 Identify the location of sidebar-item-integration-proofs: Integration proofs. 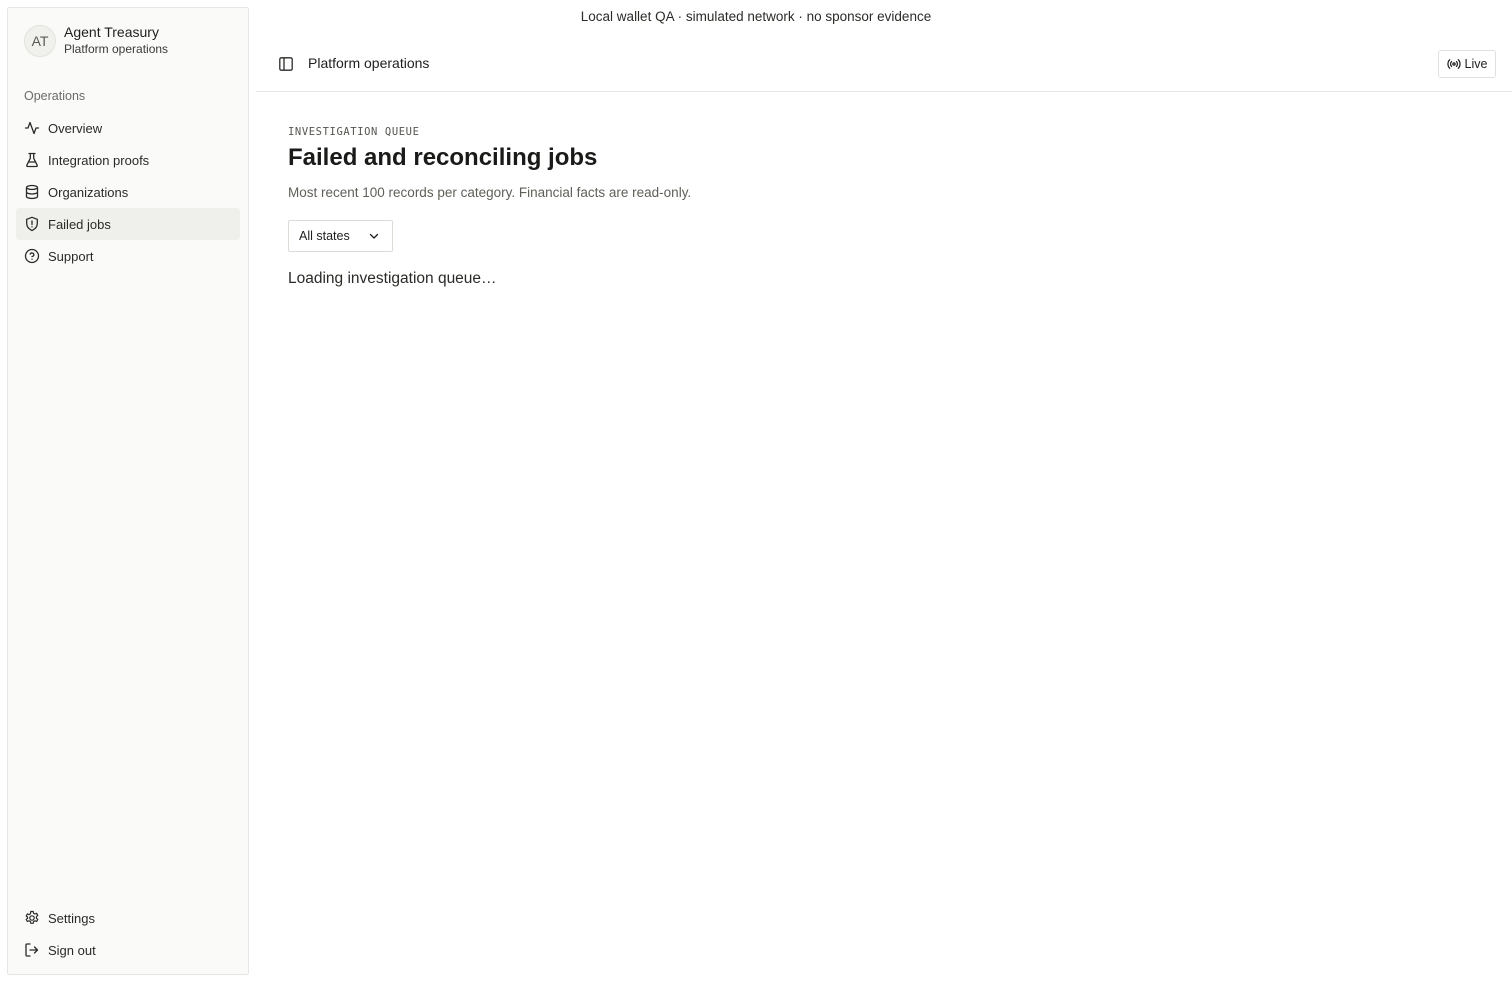
(128, 160).